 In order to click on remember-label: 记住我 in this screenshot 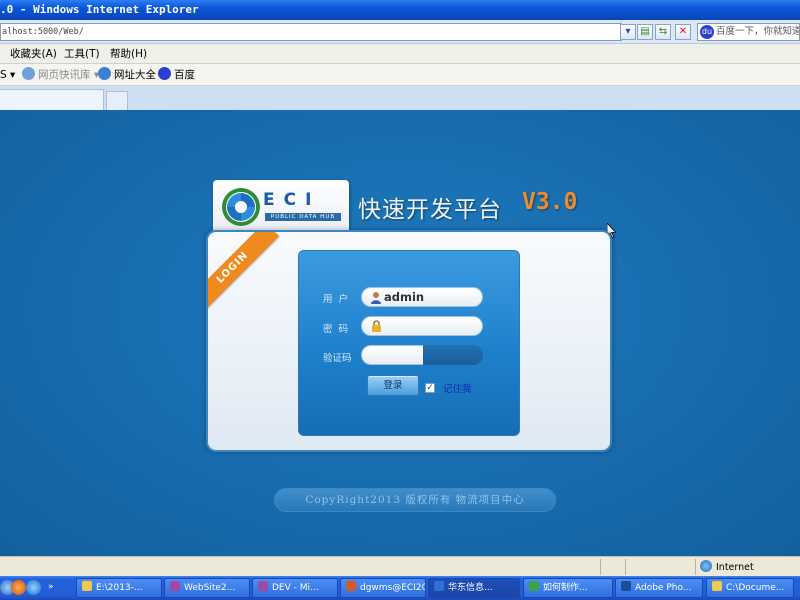, I will do `click(457, 388)`.